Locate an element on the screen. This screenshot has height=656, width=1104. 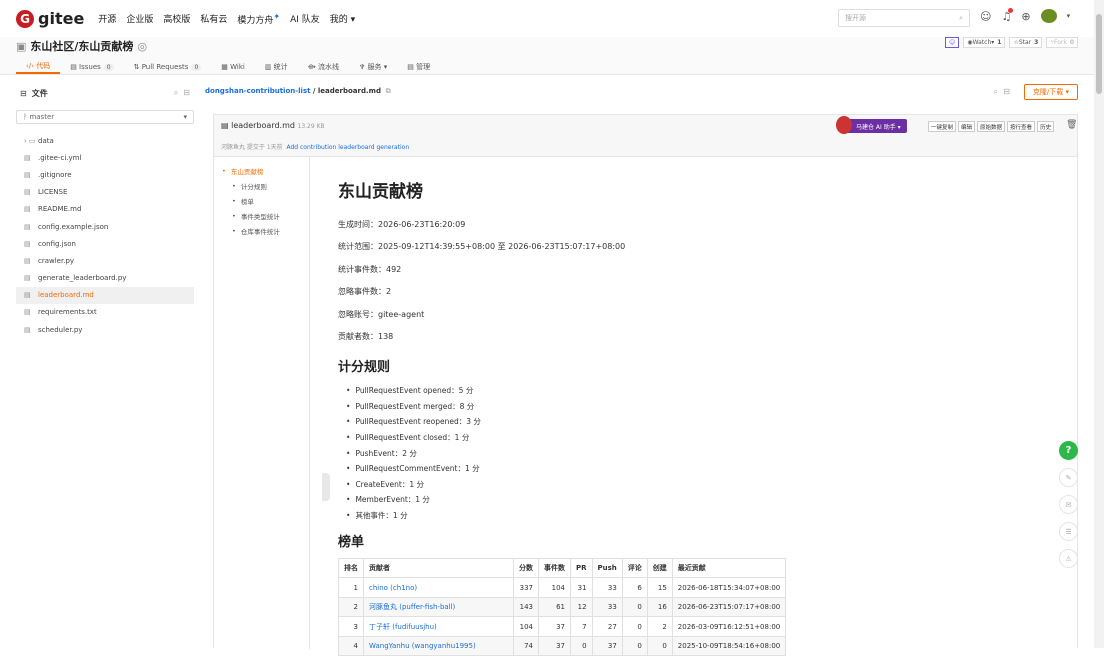
file-tree-item: ▤ requirements.txt is located at coordinates (105, 312).